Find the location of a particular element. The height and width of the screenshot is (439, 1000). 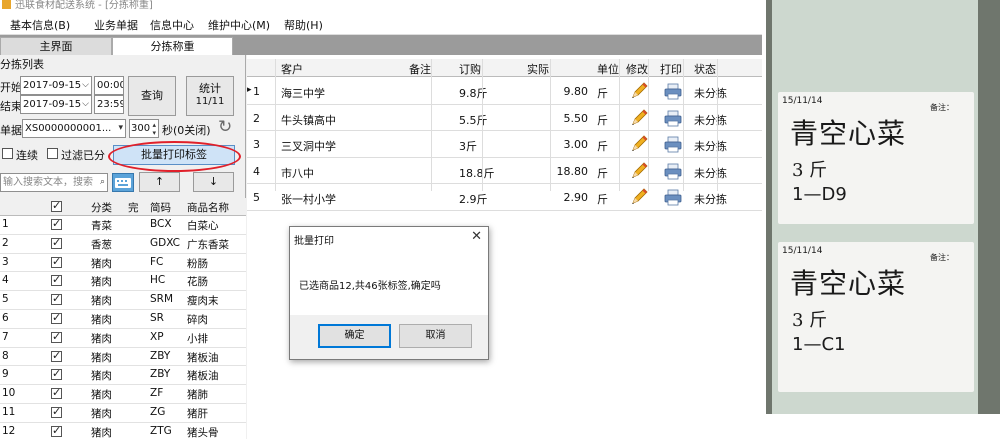

row-code: SRM is located at coordinates (162, 299).